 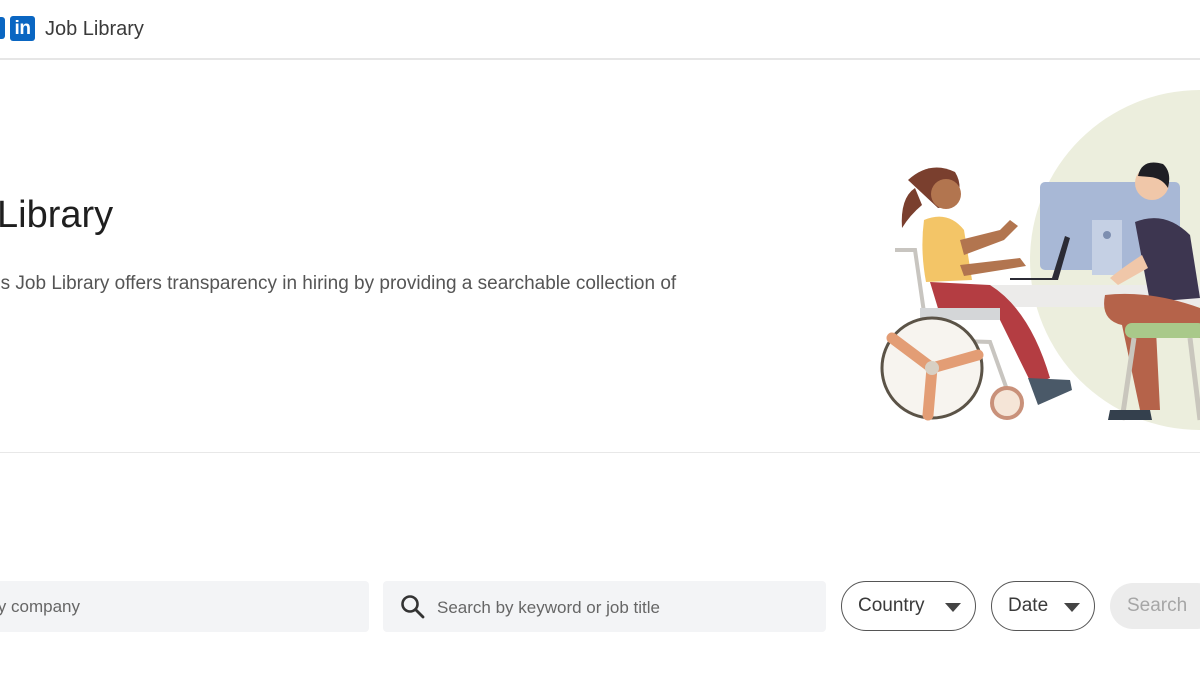 I want to click on man-shoe, so click(x=1130, y=415).